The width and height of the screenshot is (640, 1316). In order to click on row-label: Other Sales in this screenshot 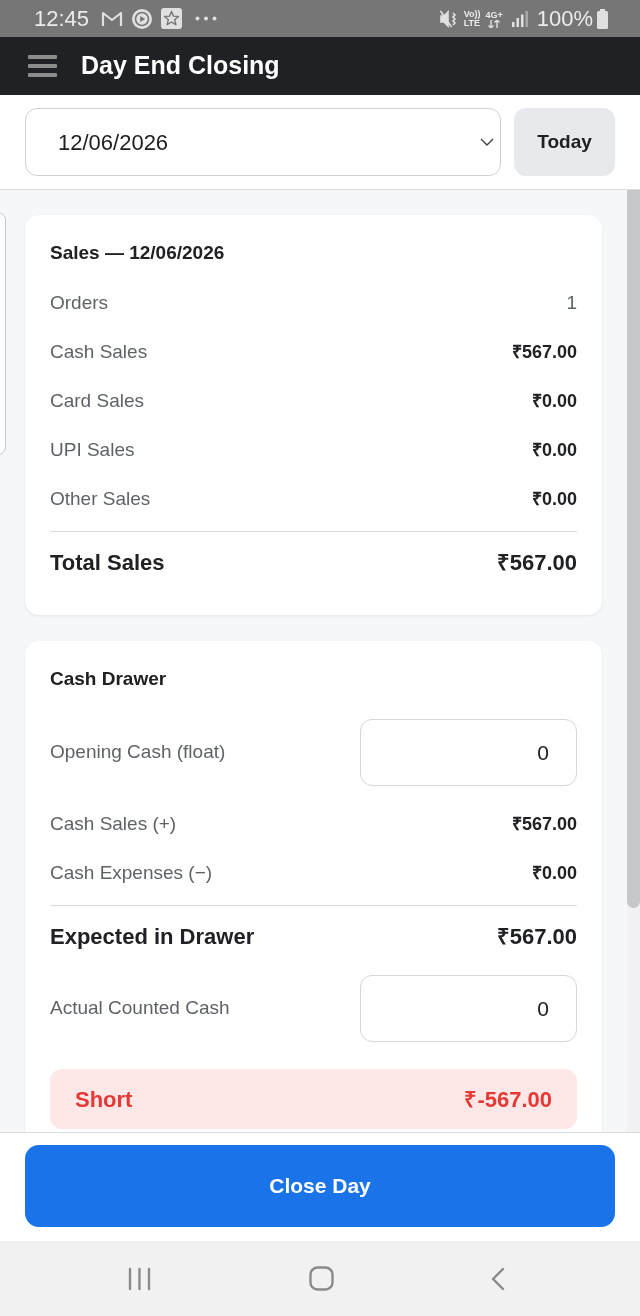, I will do `click(100, 499)`.